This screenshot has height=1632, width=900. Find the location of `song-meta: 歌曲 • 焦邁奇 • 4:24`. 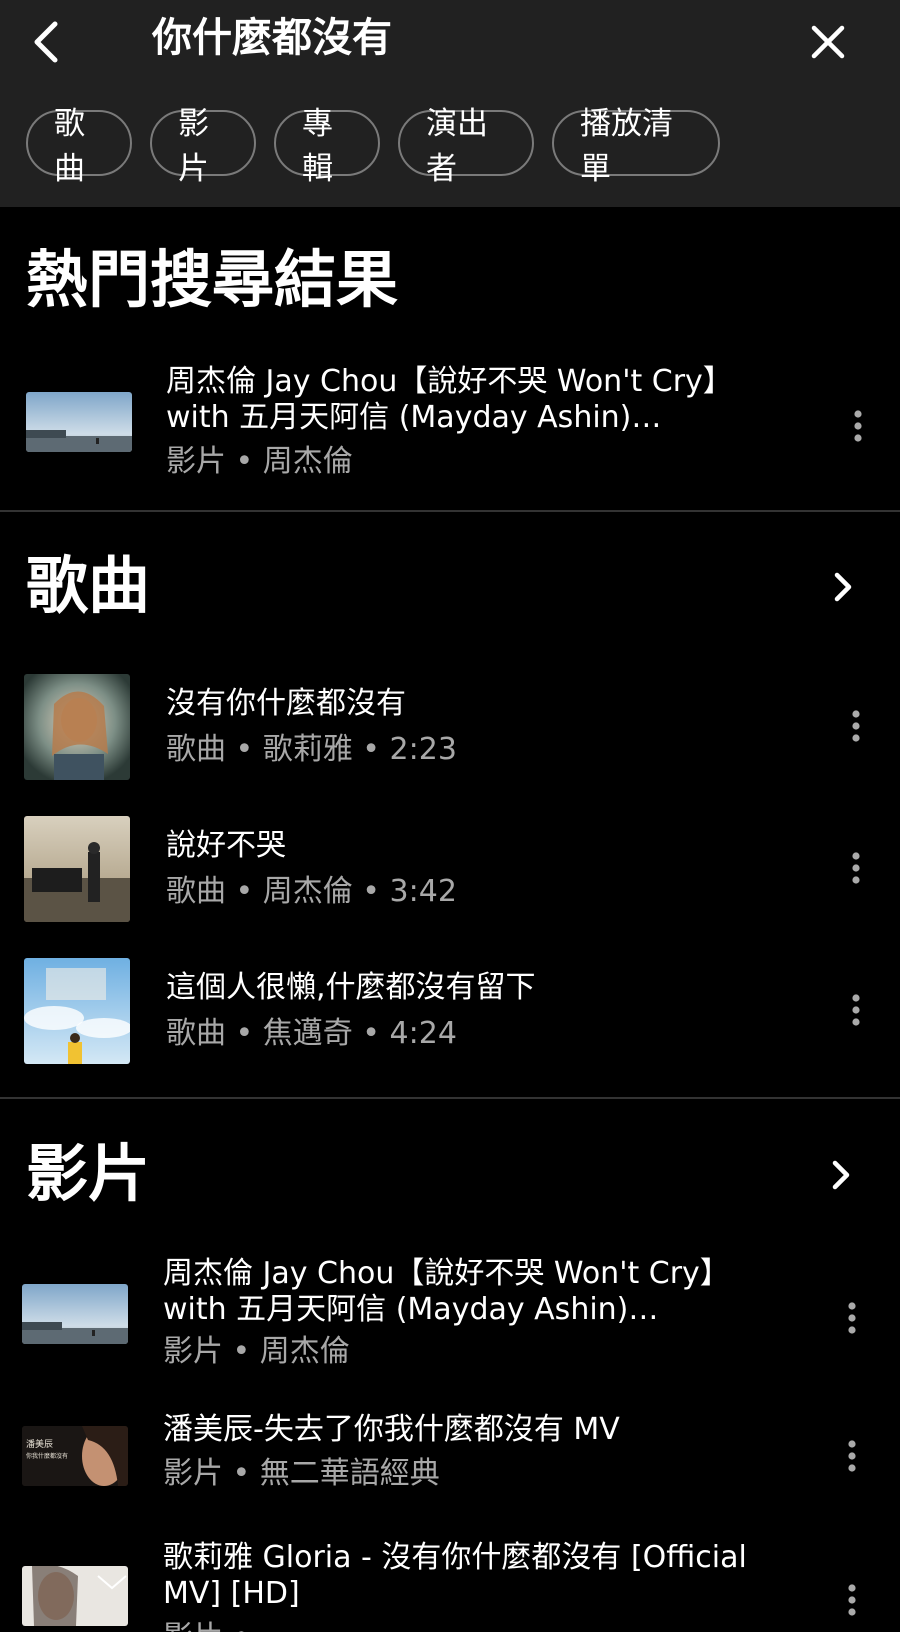

song-meta: 歌曲 • 焦邁奇 • 4:24 is located at coordinates (311, 1033).